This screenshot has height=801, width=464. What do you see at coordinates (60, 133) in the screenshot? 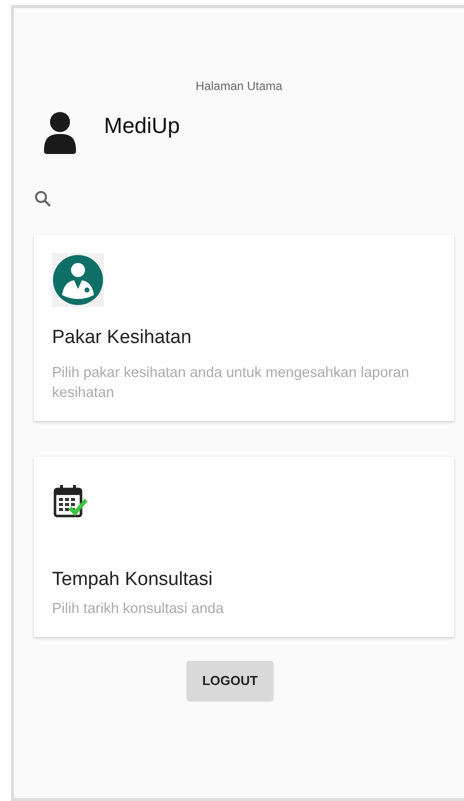
I see `person-icon` at bounding box center [60, 133].